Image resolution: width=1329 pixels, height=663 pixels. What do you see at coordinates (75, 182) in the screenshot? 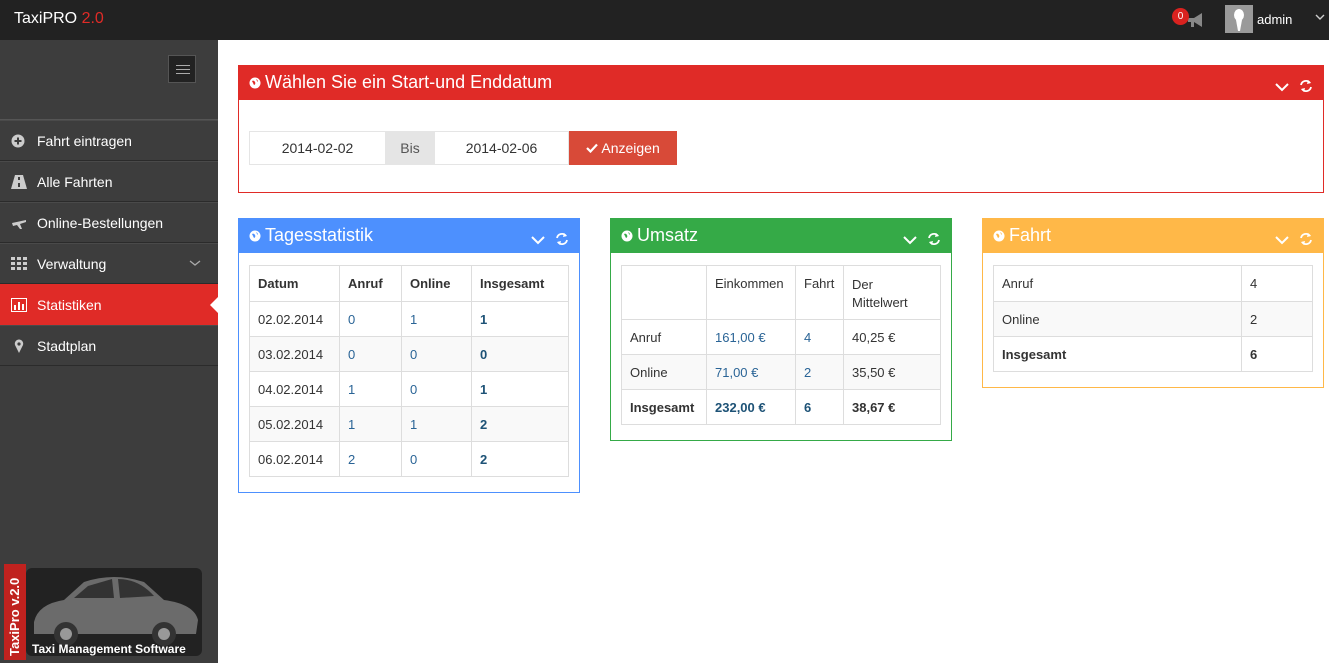
I see `sidebar-item-label: Alle Fahrten` at bounding box center [75, 182].